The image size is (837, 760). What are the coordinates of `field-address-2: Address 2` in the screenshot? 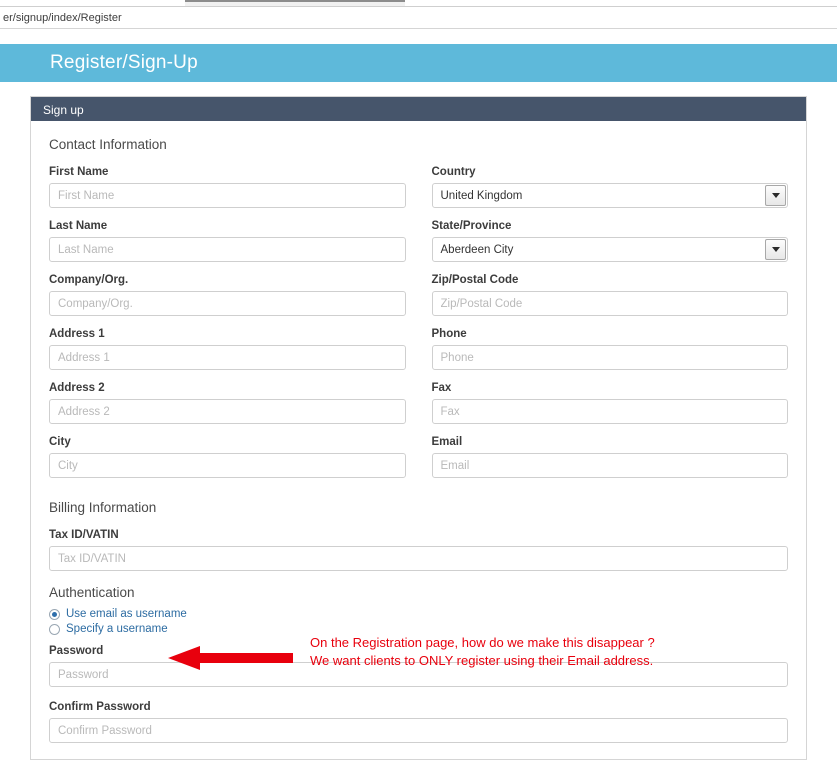 It's located at (227, 403).